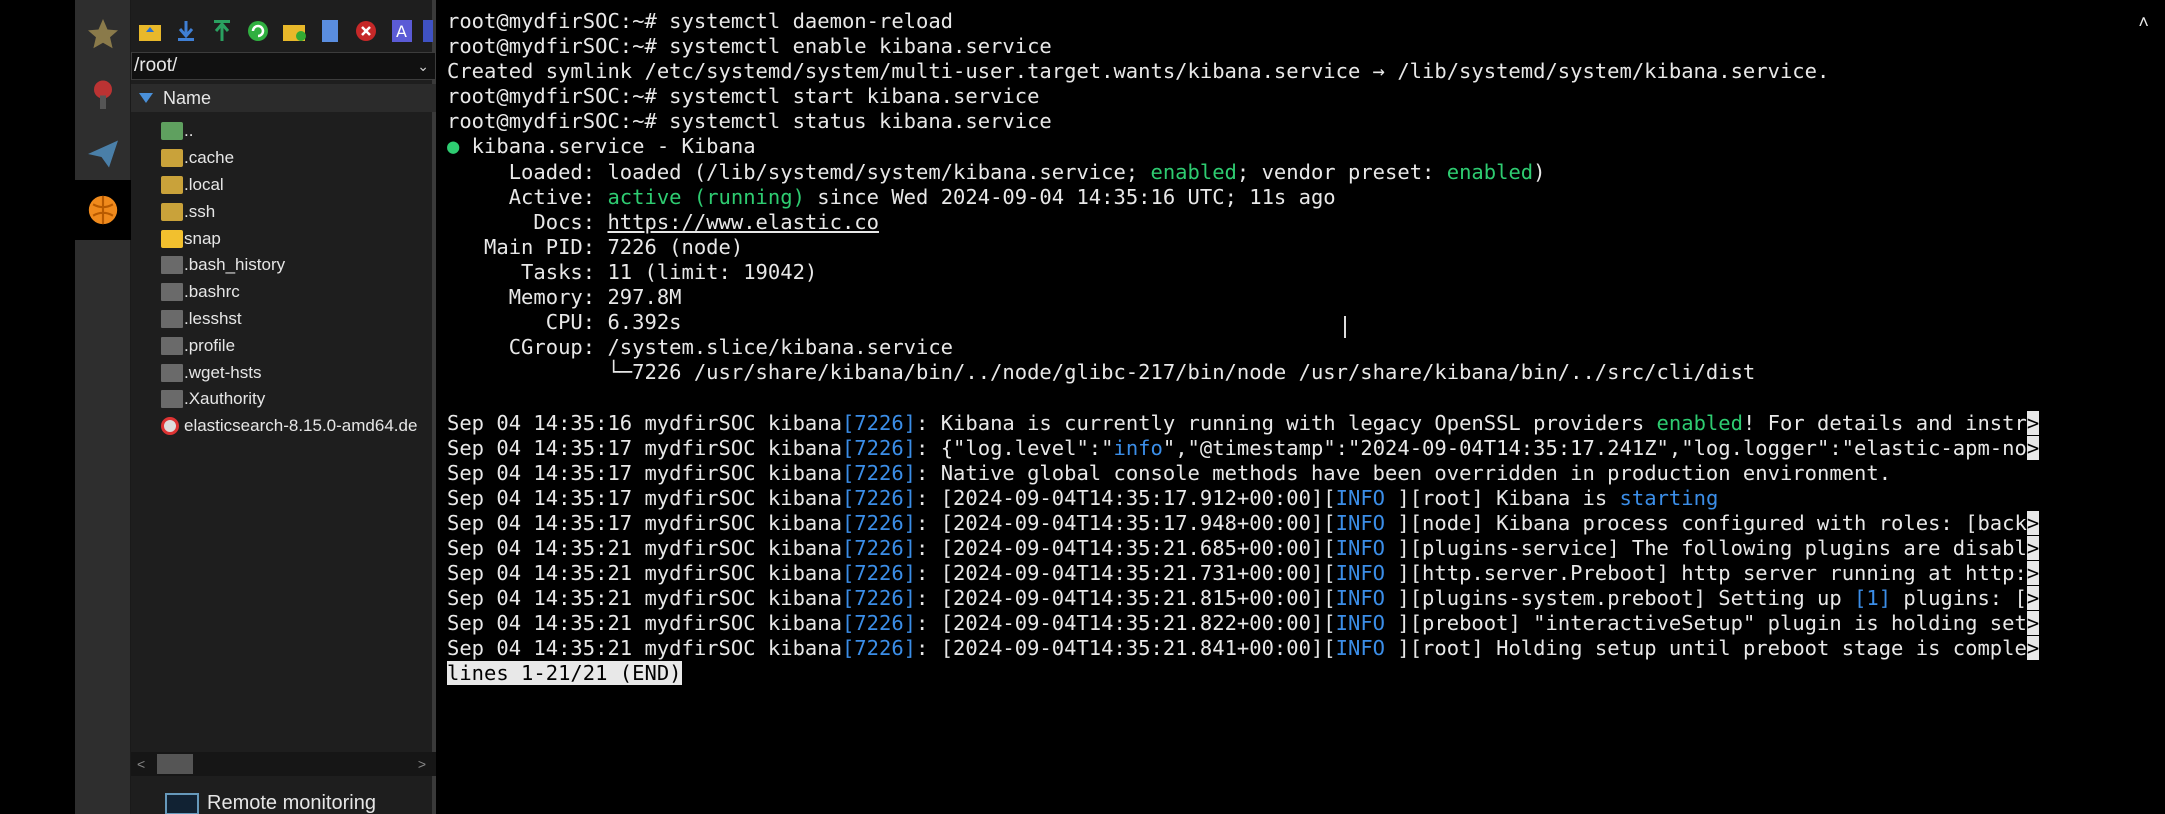 This screenshot has width=2165, height=814. What do you see at coordinates (428, 31) in the screenshot?
I see `more-tools-icon` at bounding box center [428, 31].